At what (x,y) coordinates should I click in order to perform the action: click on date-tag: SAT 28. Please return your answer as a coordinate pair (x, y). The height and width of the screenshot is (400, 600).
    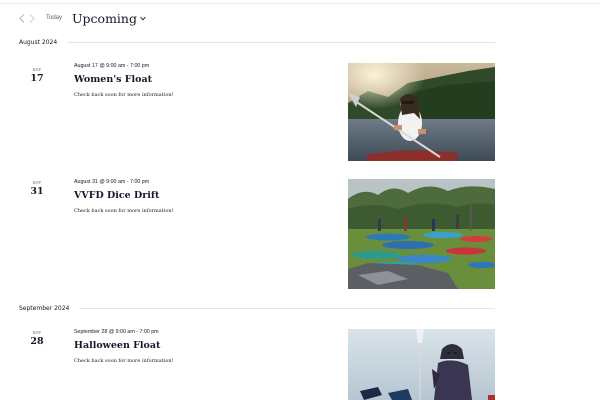
    Looking at the image, I should click on (37, 338).